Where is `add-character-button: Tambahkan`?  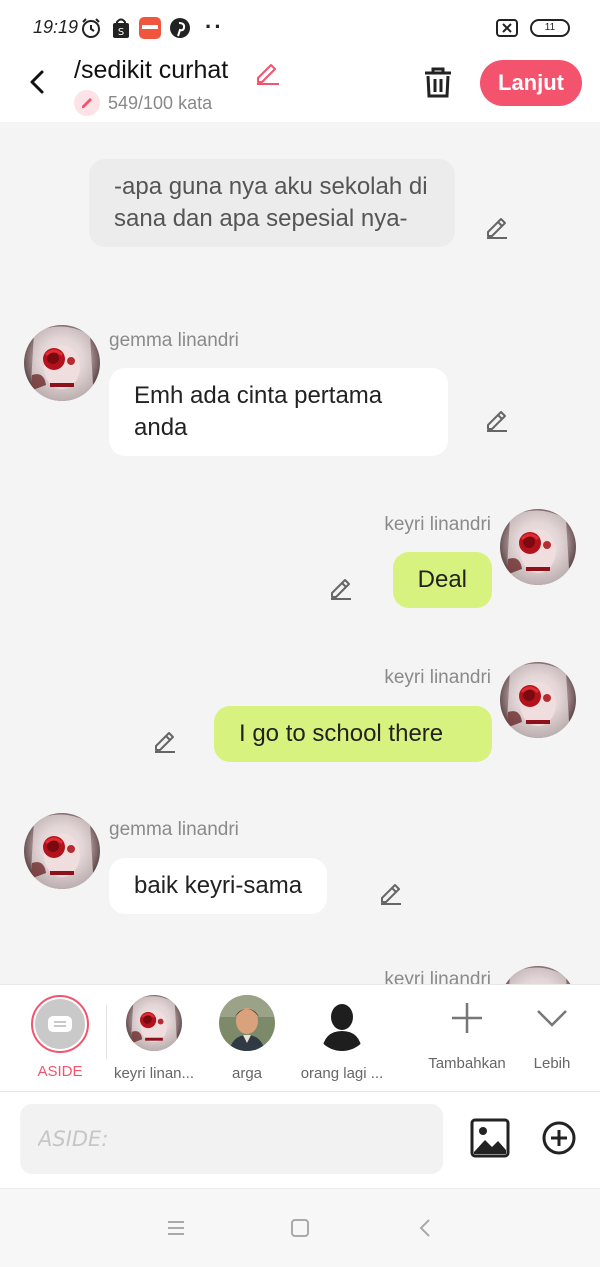
add-character-button: Tambahkan is located at coordinates (467, 1033).